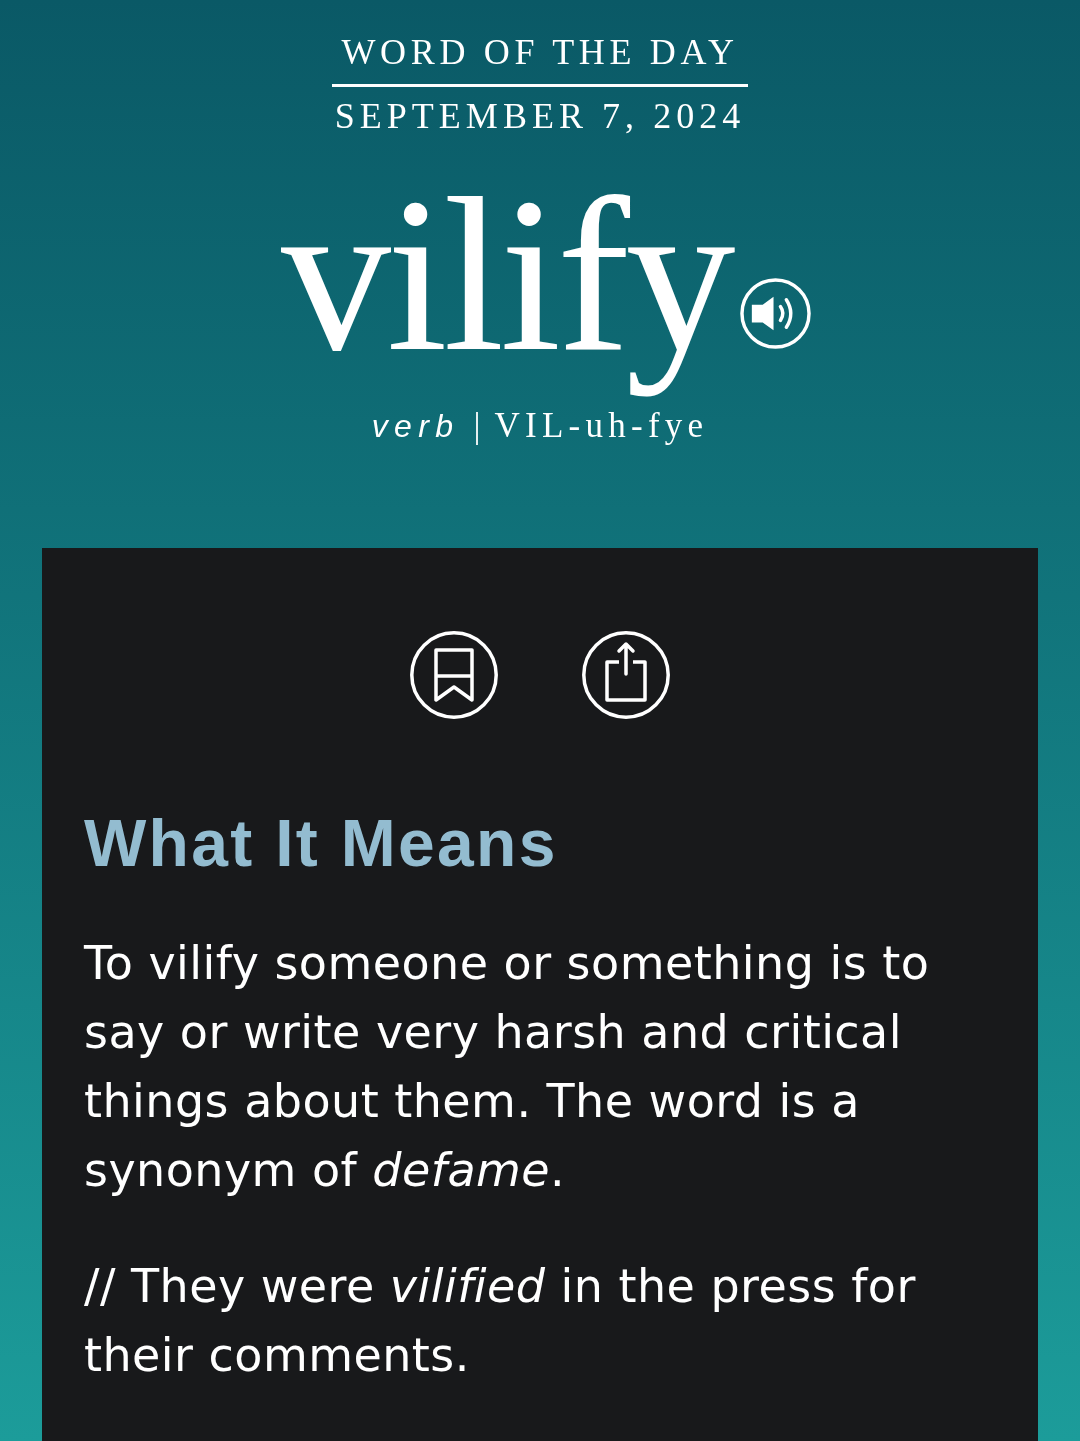 The height and width of the screenshot is (1441, 1080). Describe the element at coordinates (506, 275) in the screenshot. I see `headword: vilify` at that location.